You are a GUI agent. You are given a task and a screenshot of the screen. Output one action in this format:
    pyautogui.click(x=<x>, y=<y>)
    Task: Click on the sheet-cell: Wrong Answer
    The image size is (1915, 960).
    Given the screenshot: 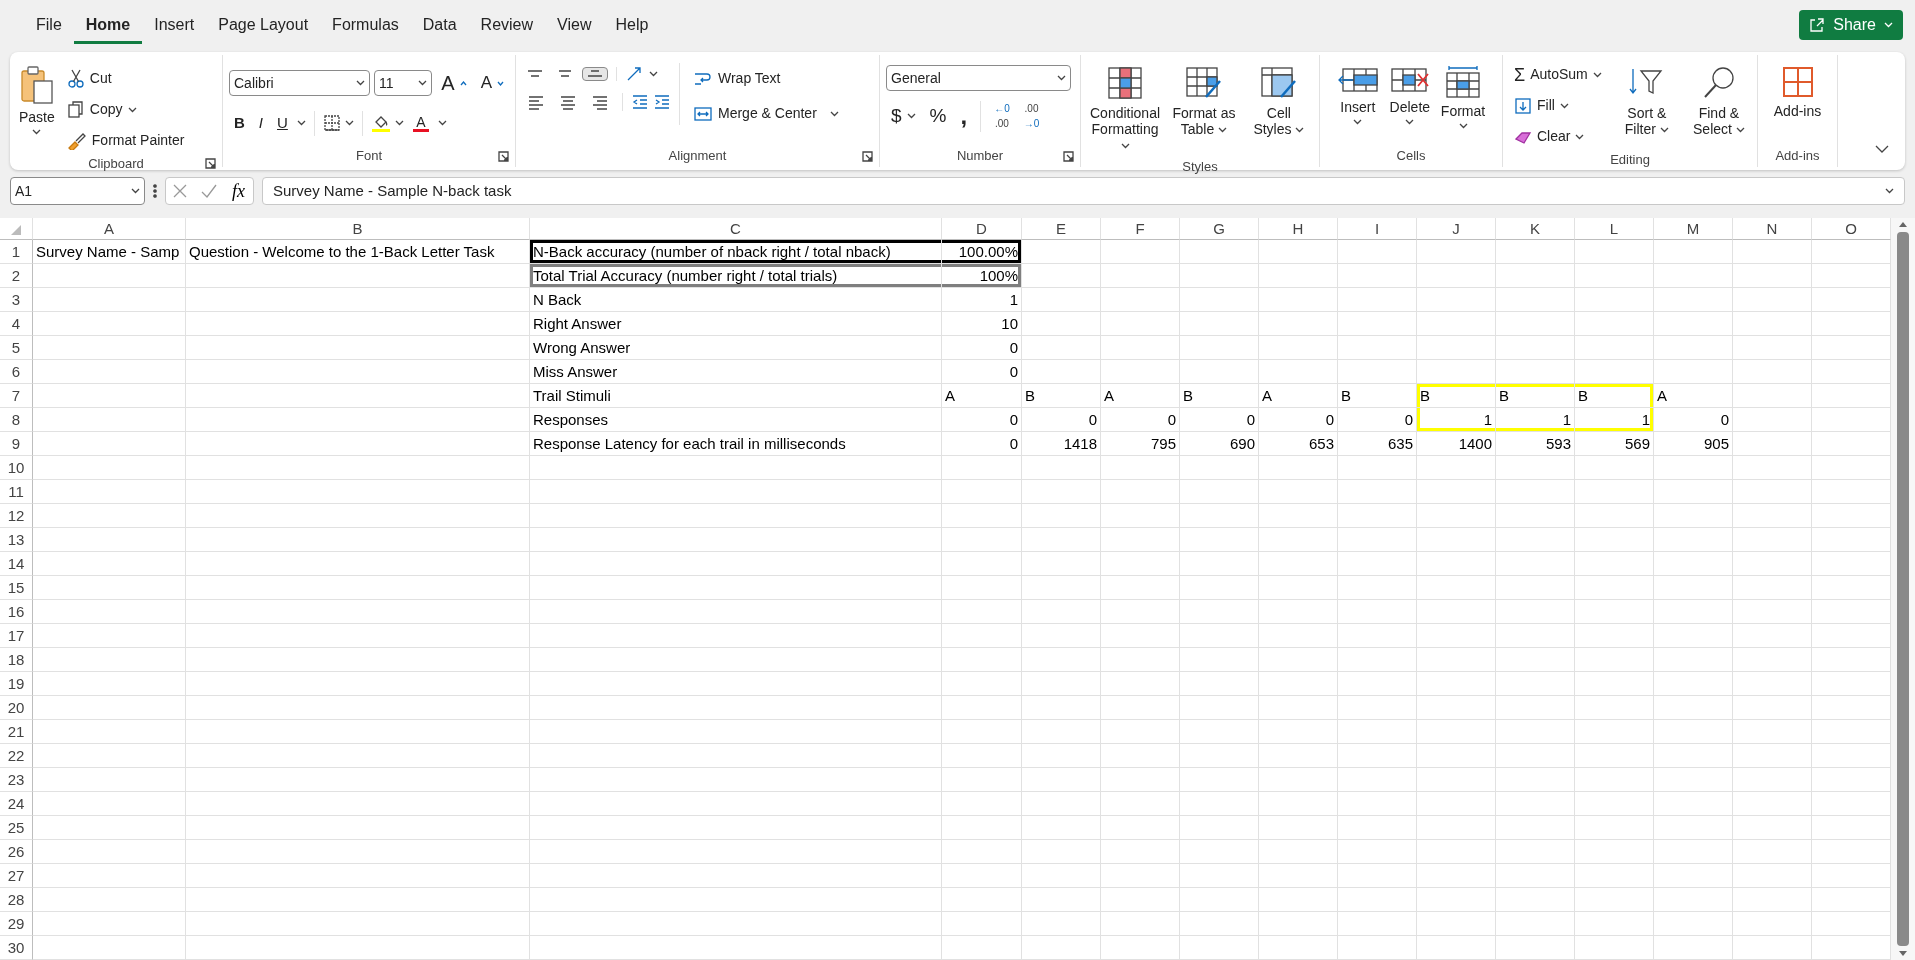 What is the action you would take?
    pyautogui.click(x=736, y=348)
    